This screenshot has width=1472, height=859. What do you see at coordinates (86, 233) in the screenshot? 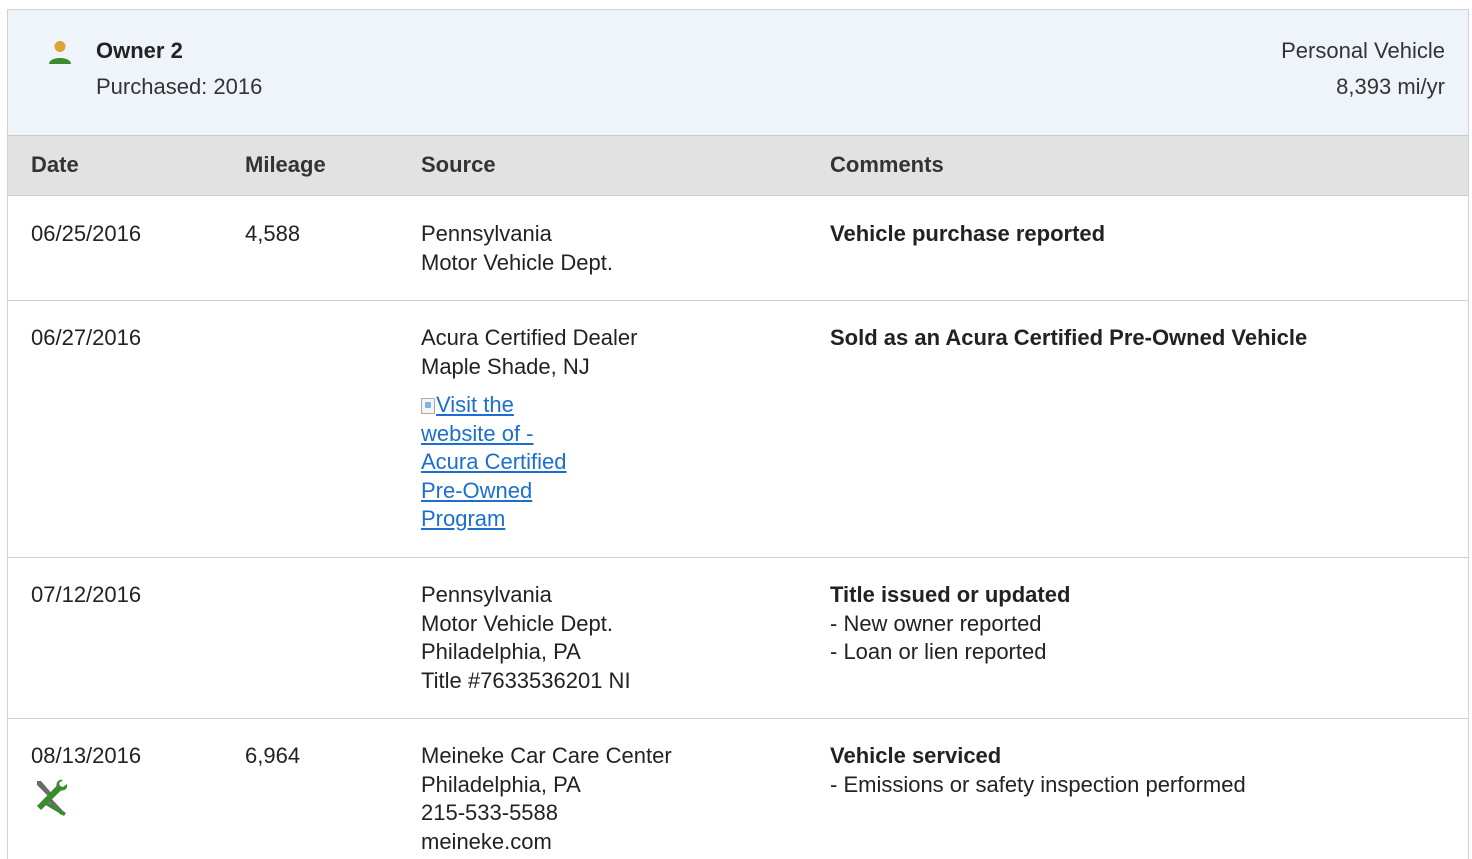
I see `row-date: 06/25/2016` at bounding box center [86, 233].